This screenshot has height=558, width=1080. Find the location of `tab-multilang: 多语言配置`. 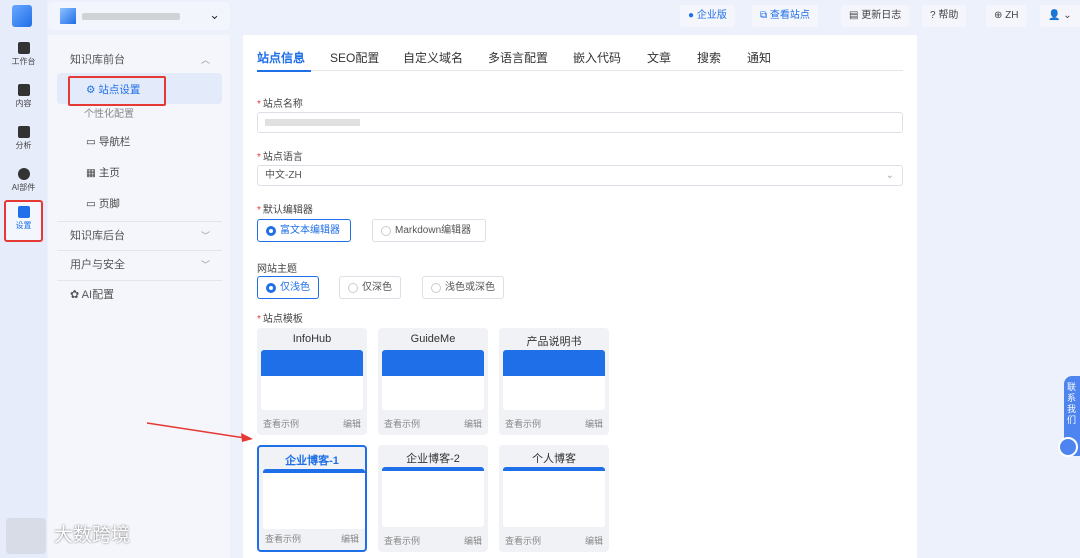

tab-multilang: 多语言配置 is located at coordinates (518, 57).